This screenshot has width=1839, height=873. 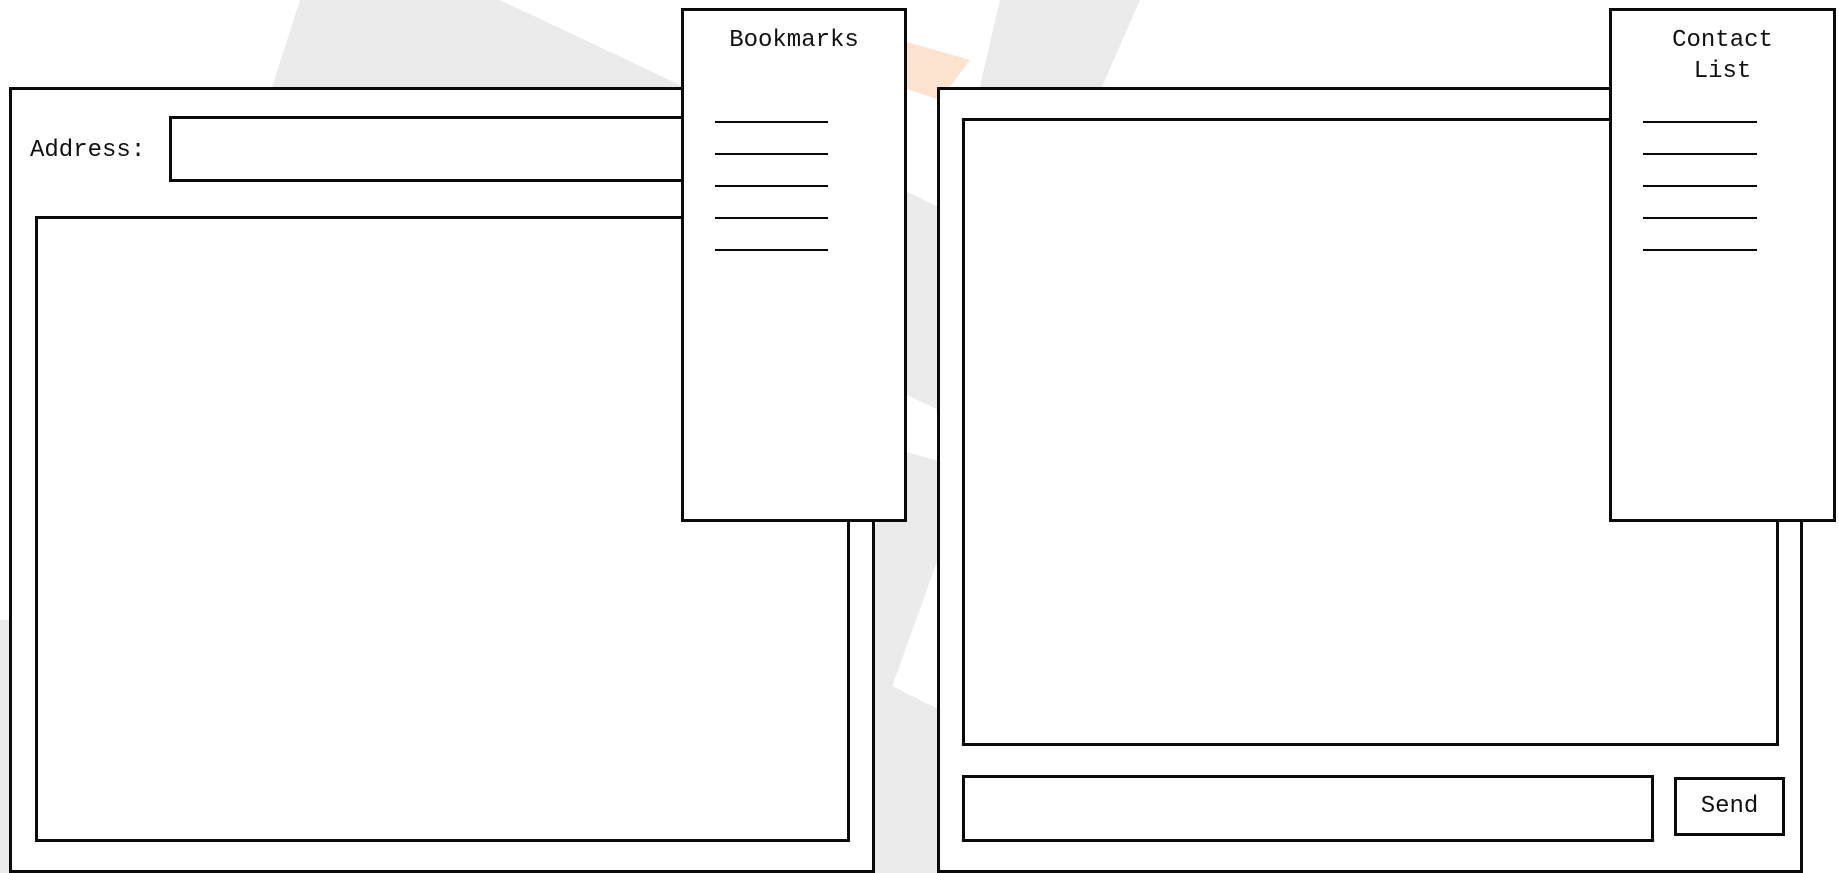 I want to click on message-input, so click(x=1308, y=808).